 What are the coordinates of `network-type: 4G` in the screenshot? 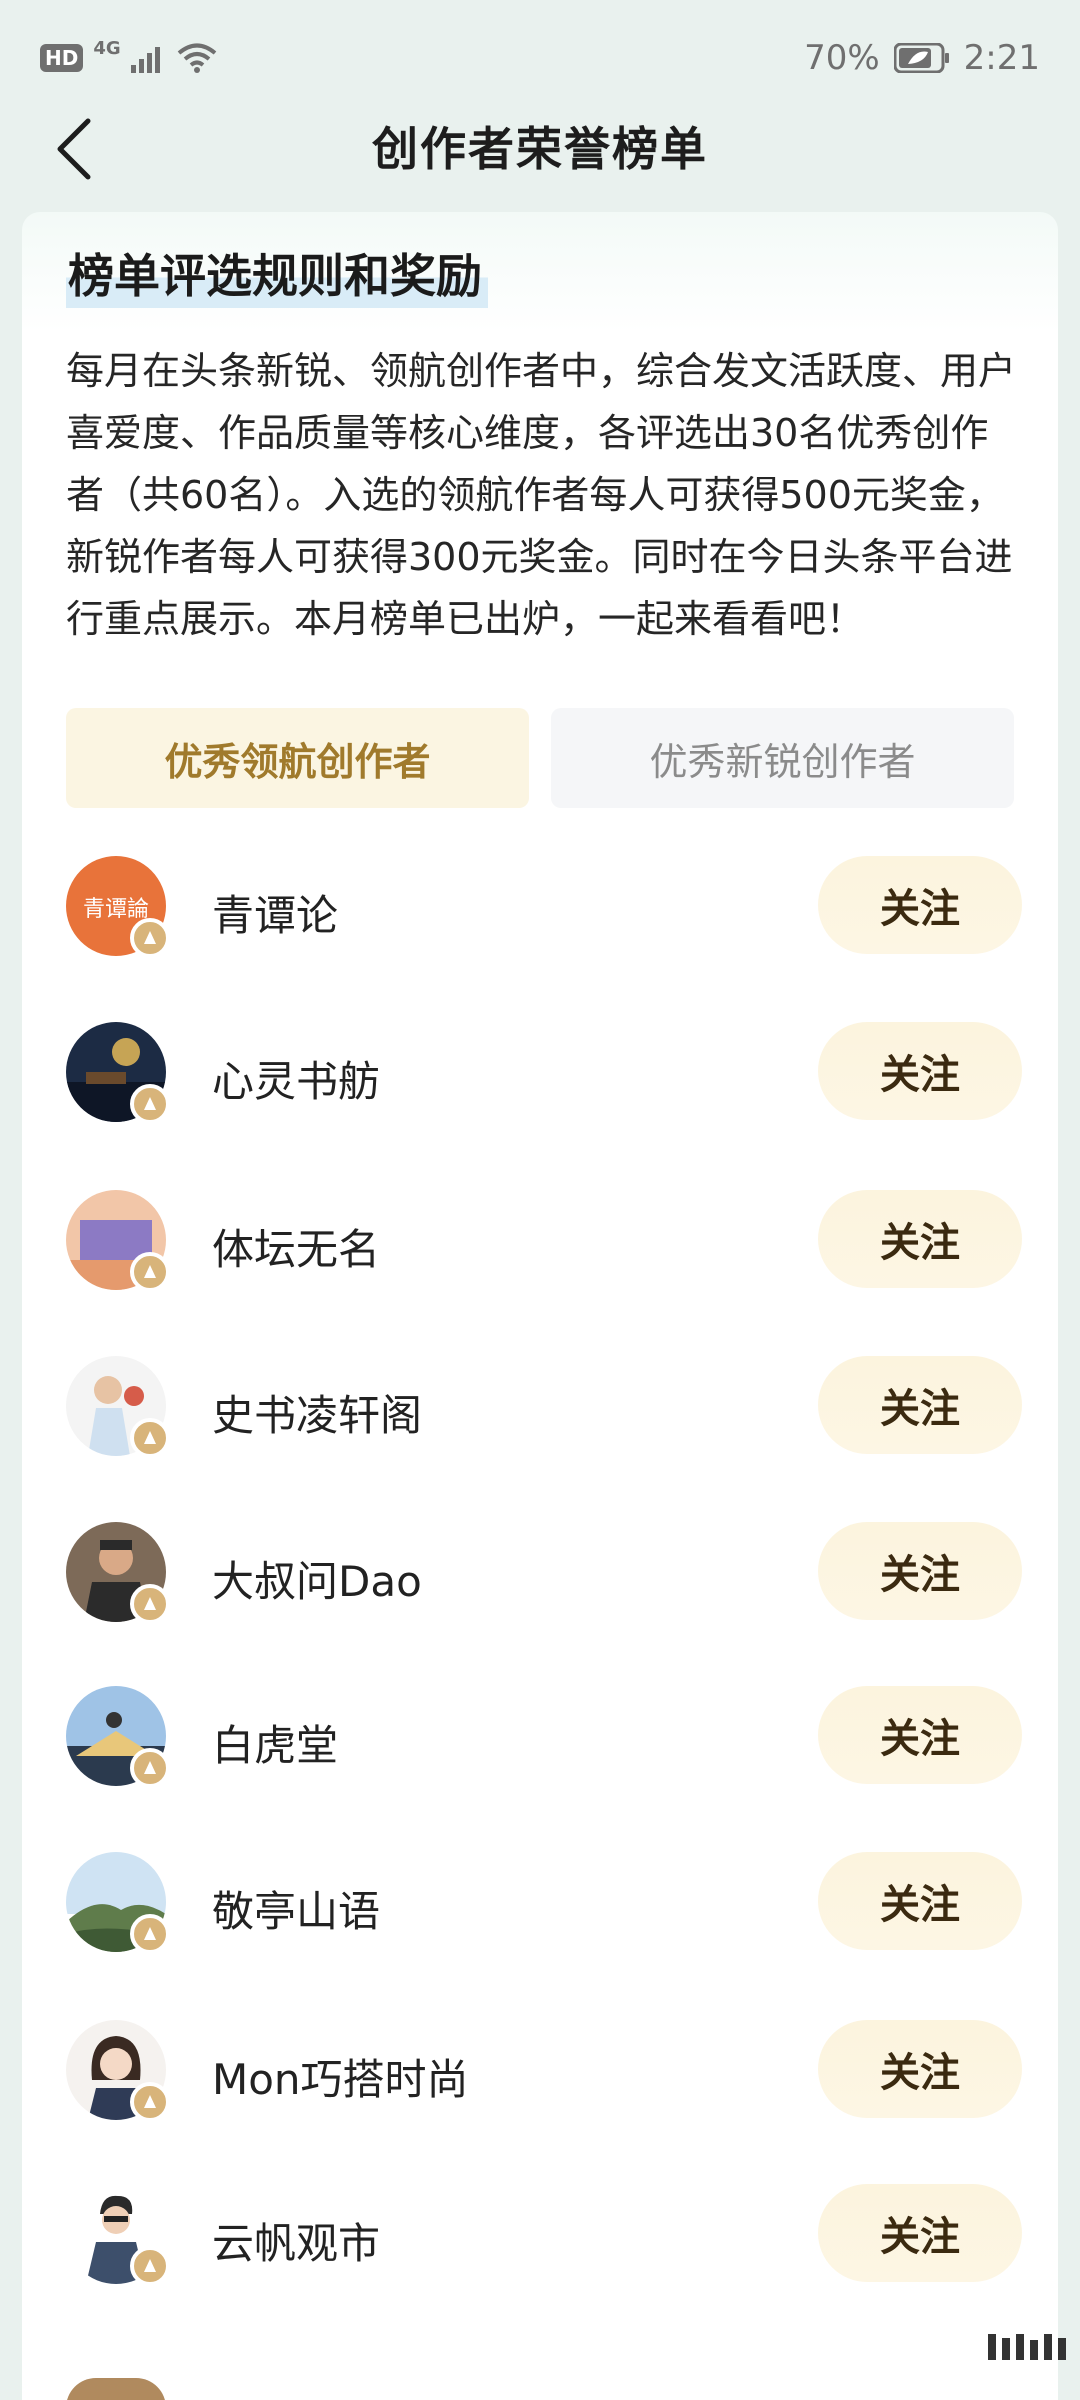 It's located at (107, 48).